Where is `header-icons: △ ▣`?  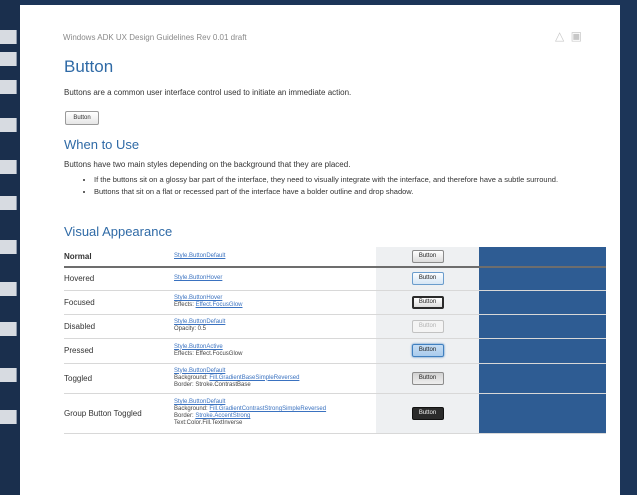
header-icons: △ ▣ is located at coordinates (567, 36).